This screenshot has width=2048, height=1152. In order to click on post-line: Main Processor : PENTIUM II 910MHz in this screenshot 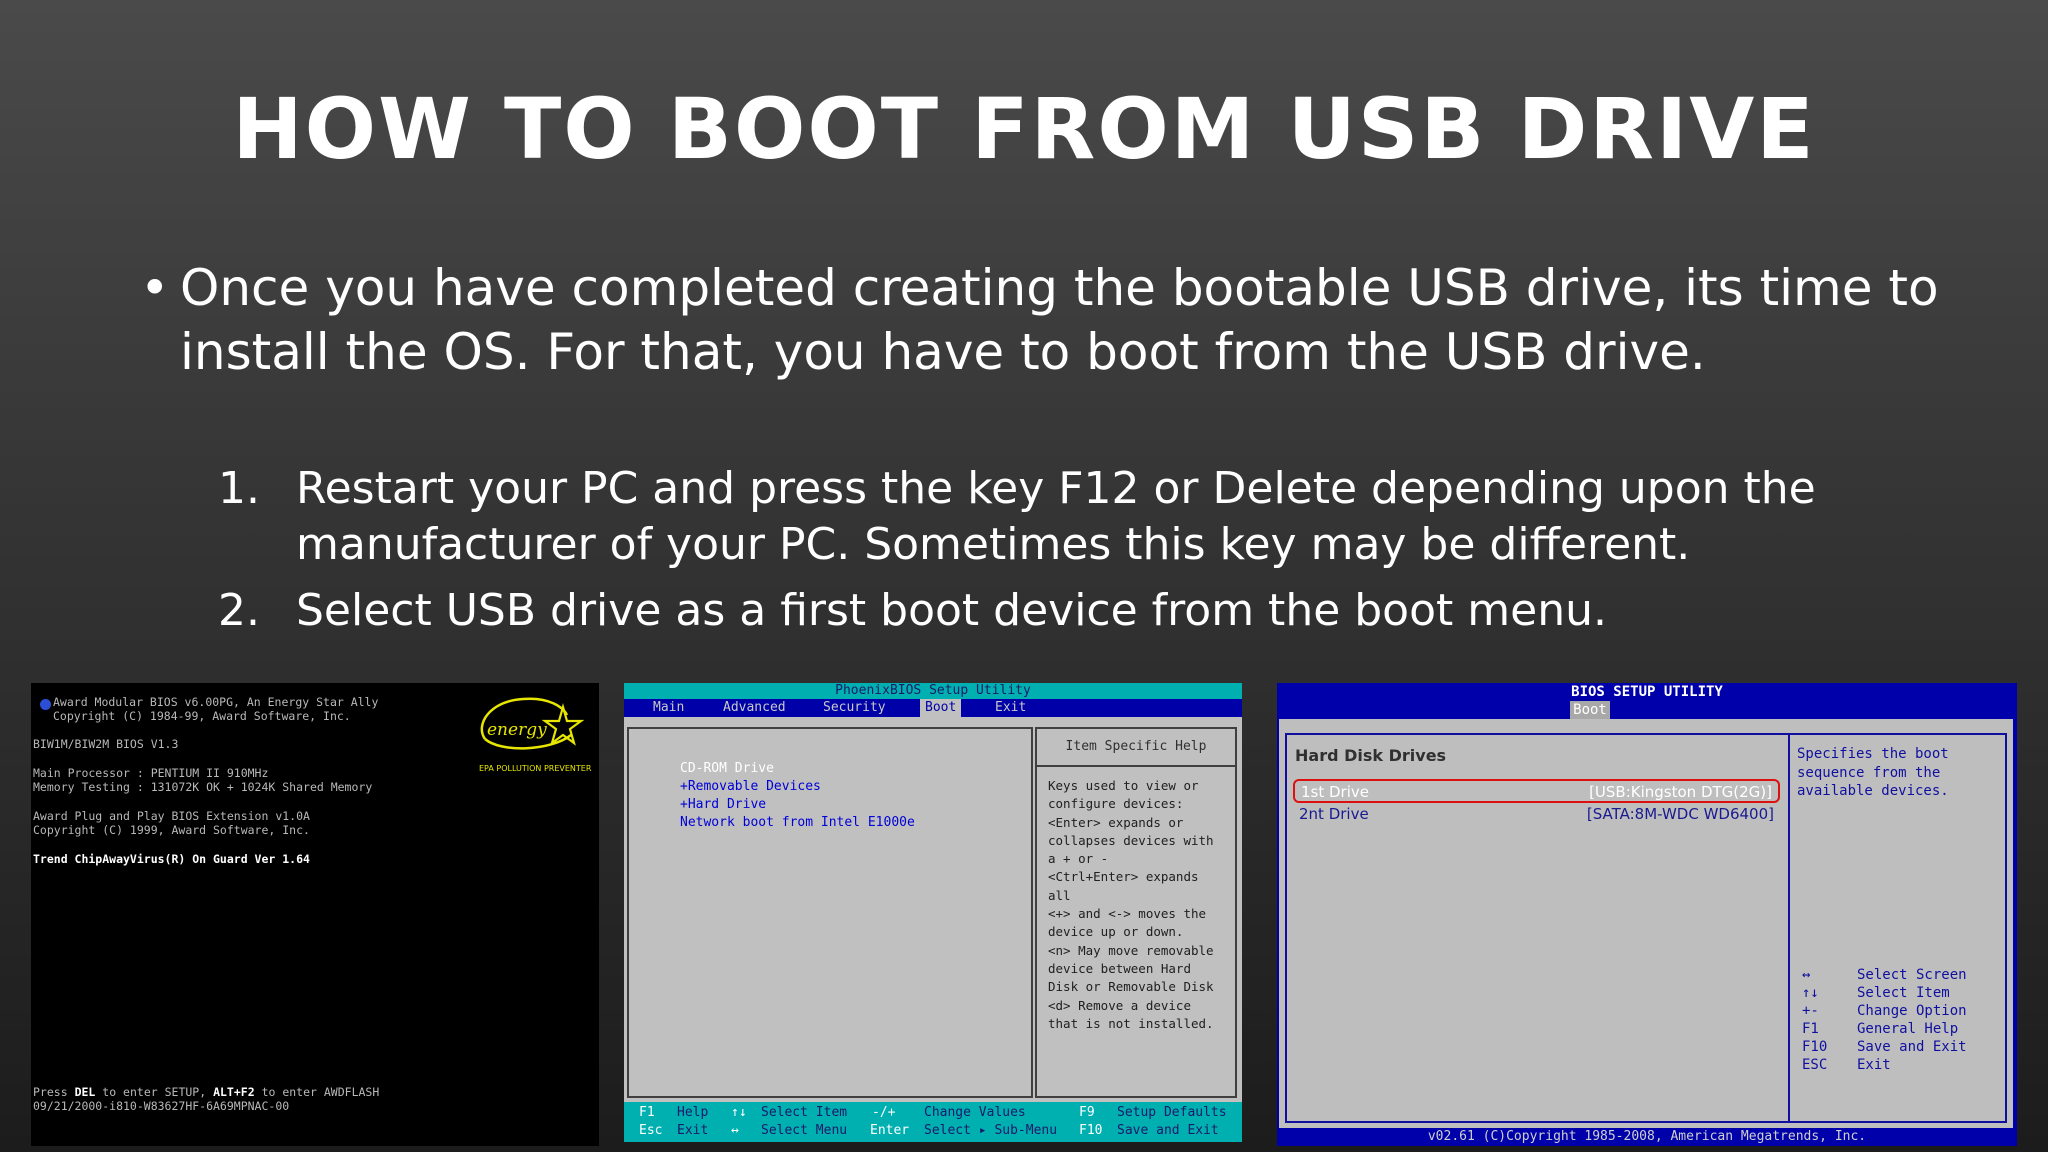, I will do `click(151, 773)`.